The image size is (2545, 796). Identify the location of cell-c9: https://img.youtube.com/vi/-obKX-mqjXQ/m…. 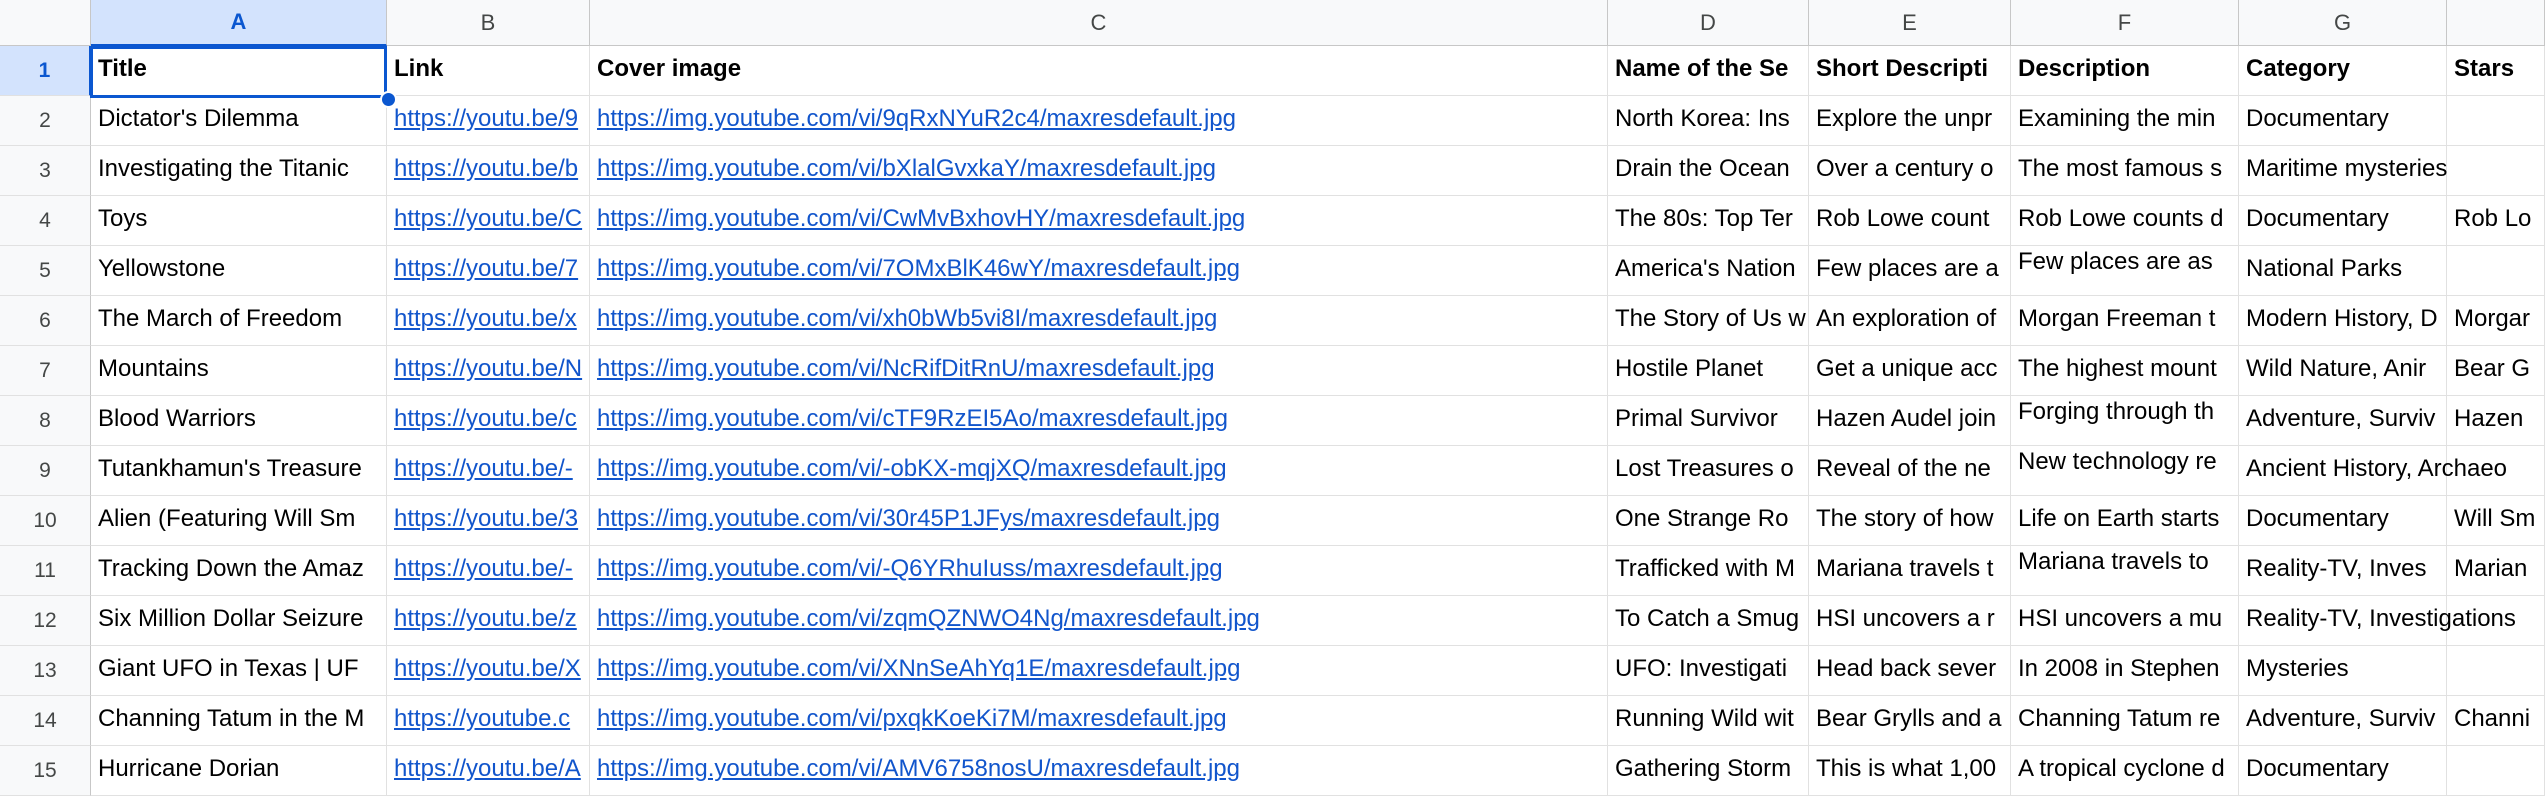
(1099, 471).